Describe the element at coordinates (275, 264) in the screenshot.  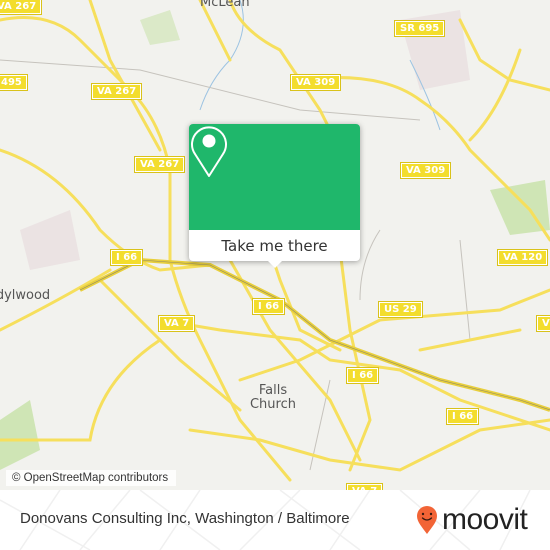
I see `popup-pointer` at that location.